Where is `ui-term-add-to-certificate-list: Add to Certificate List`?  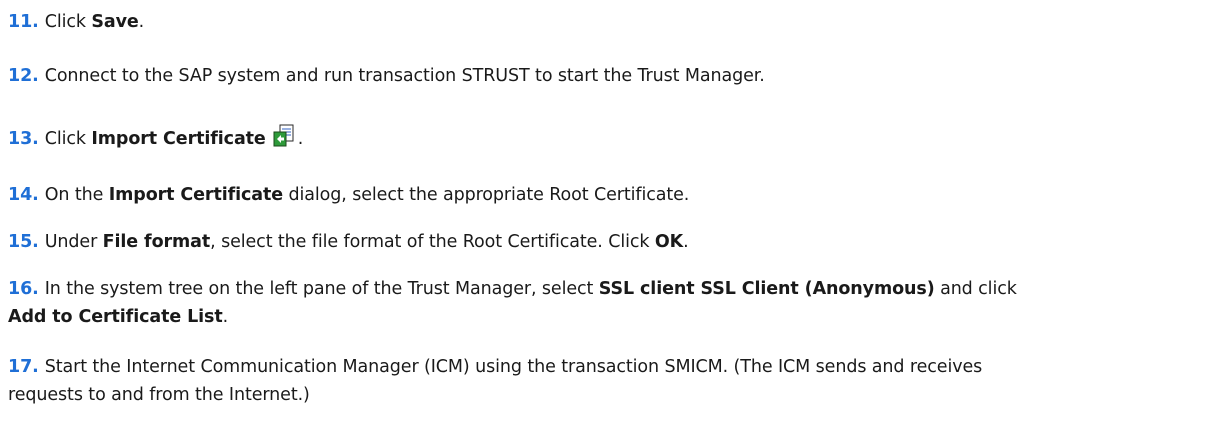
ui-term-add-to-certificate-list: Add to Certificate List is located at coordinates (115, 317).